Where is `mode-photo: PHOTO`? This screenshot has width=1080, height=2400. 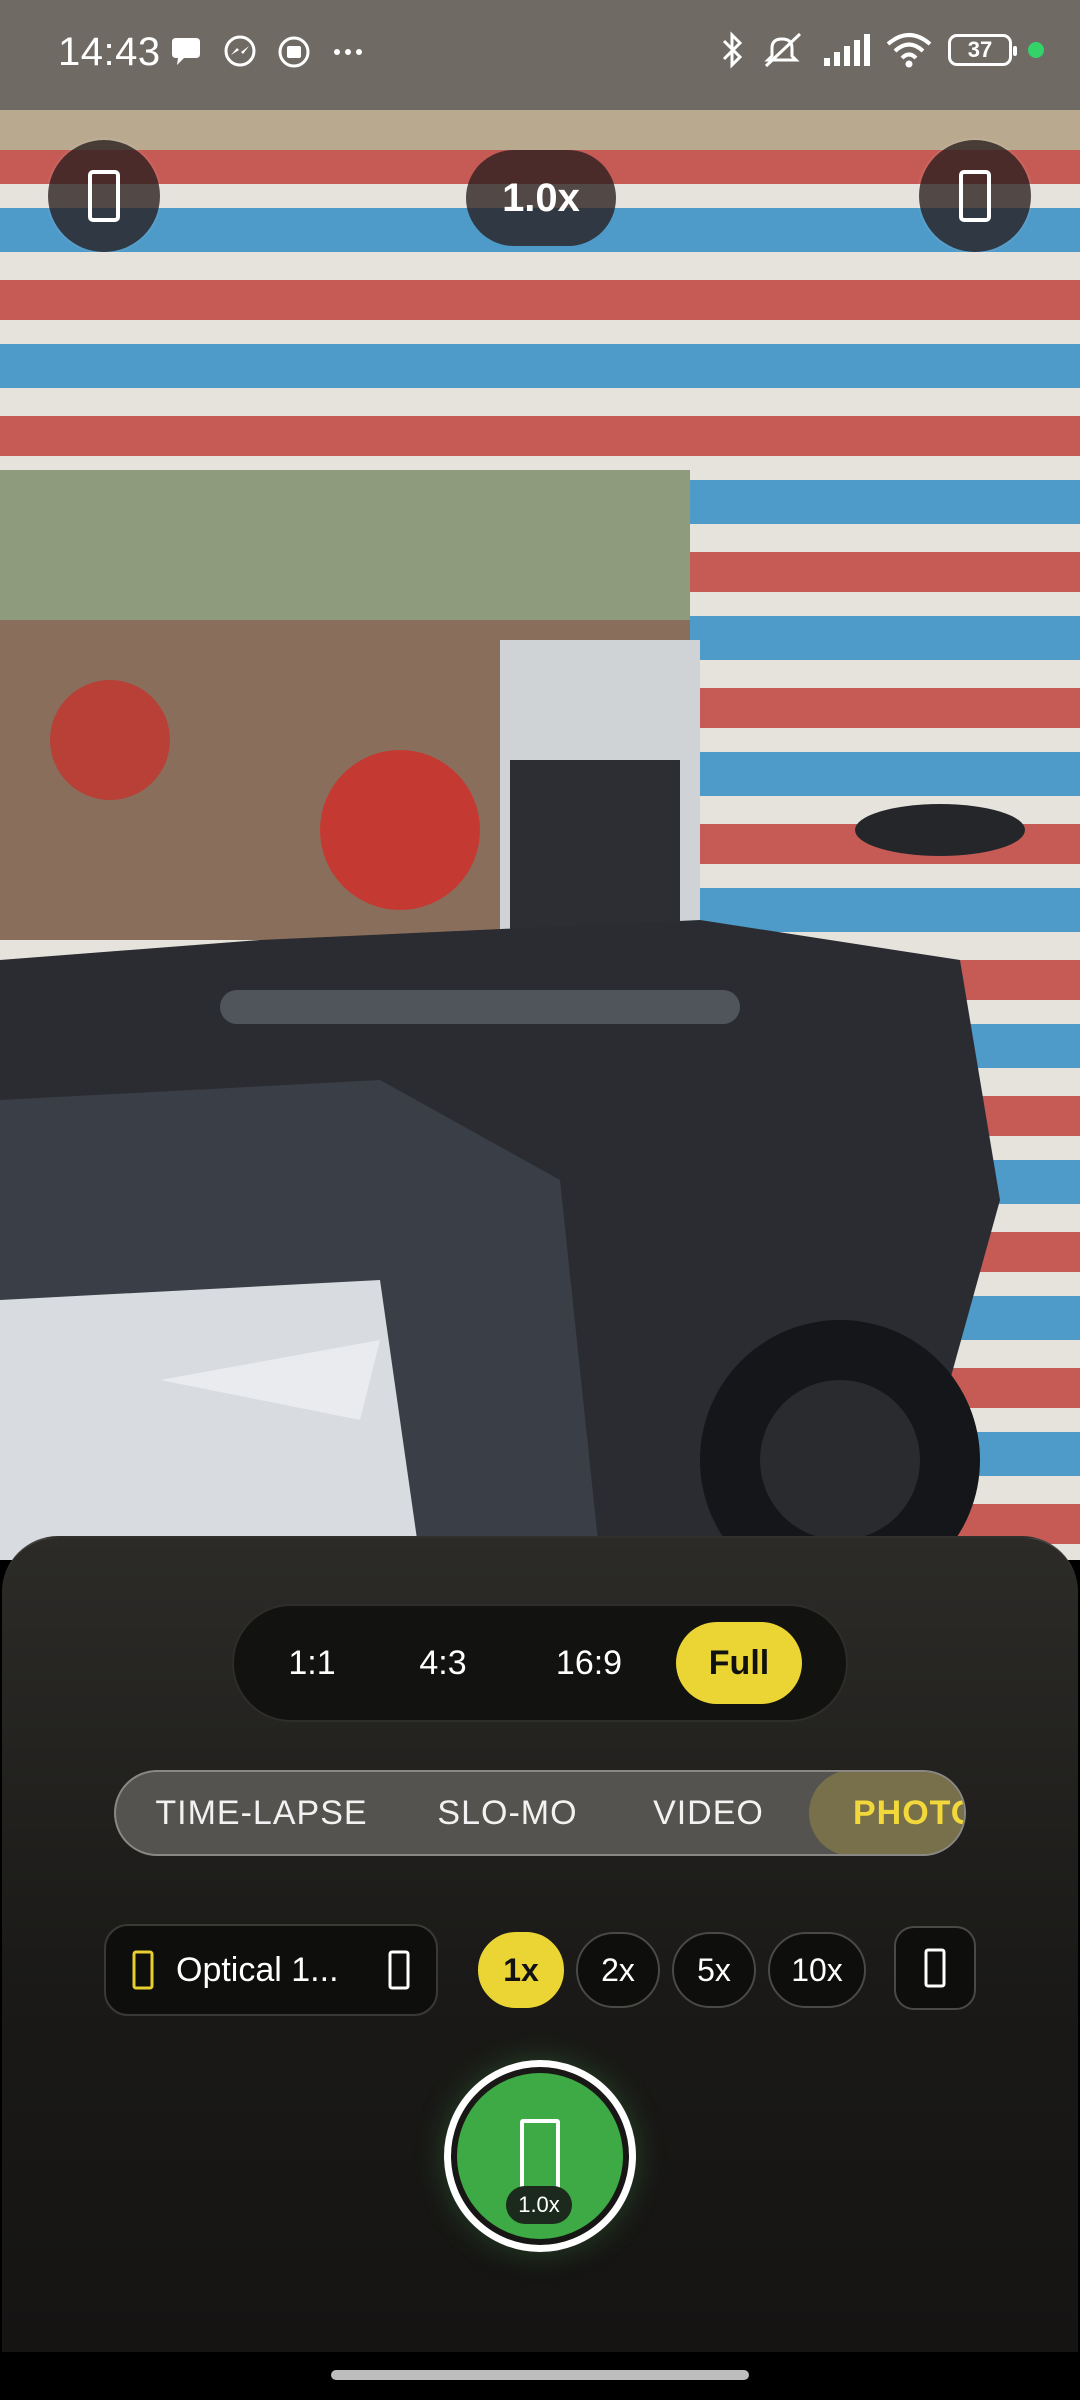
mode-photo: PHOTO is located at coordinates (886, 1813).